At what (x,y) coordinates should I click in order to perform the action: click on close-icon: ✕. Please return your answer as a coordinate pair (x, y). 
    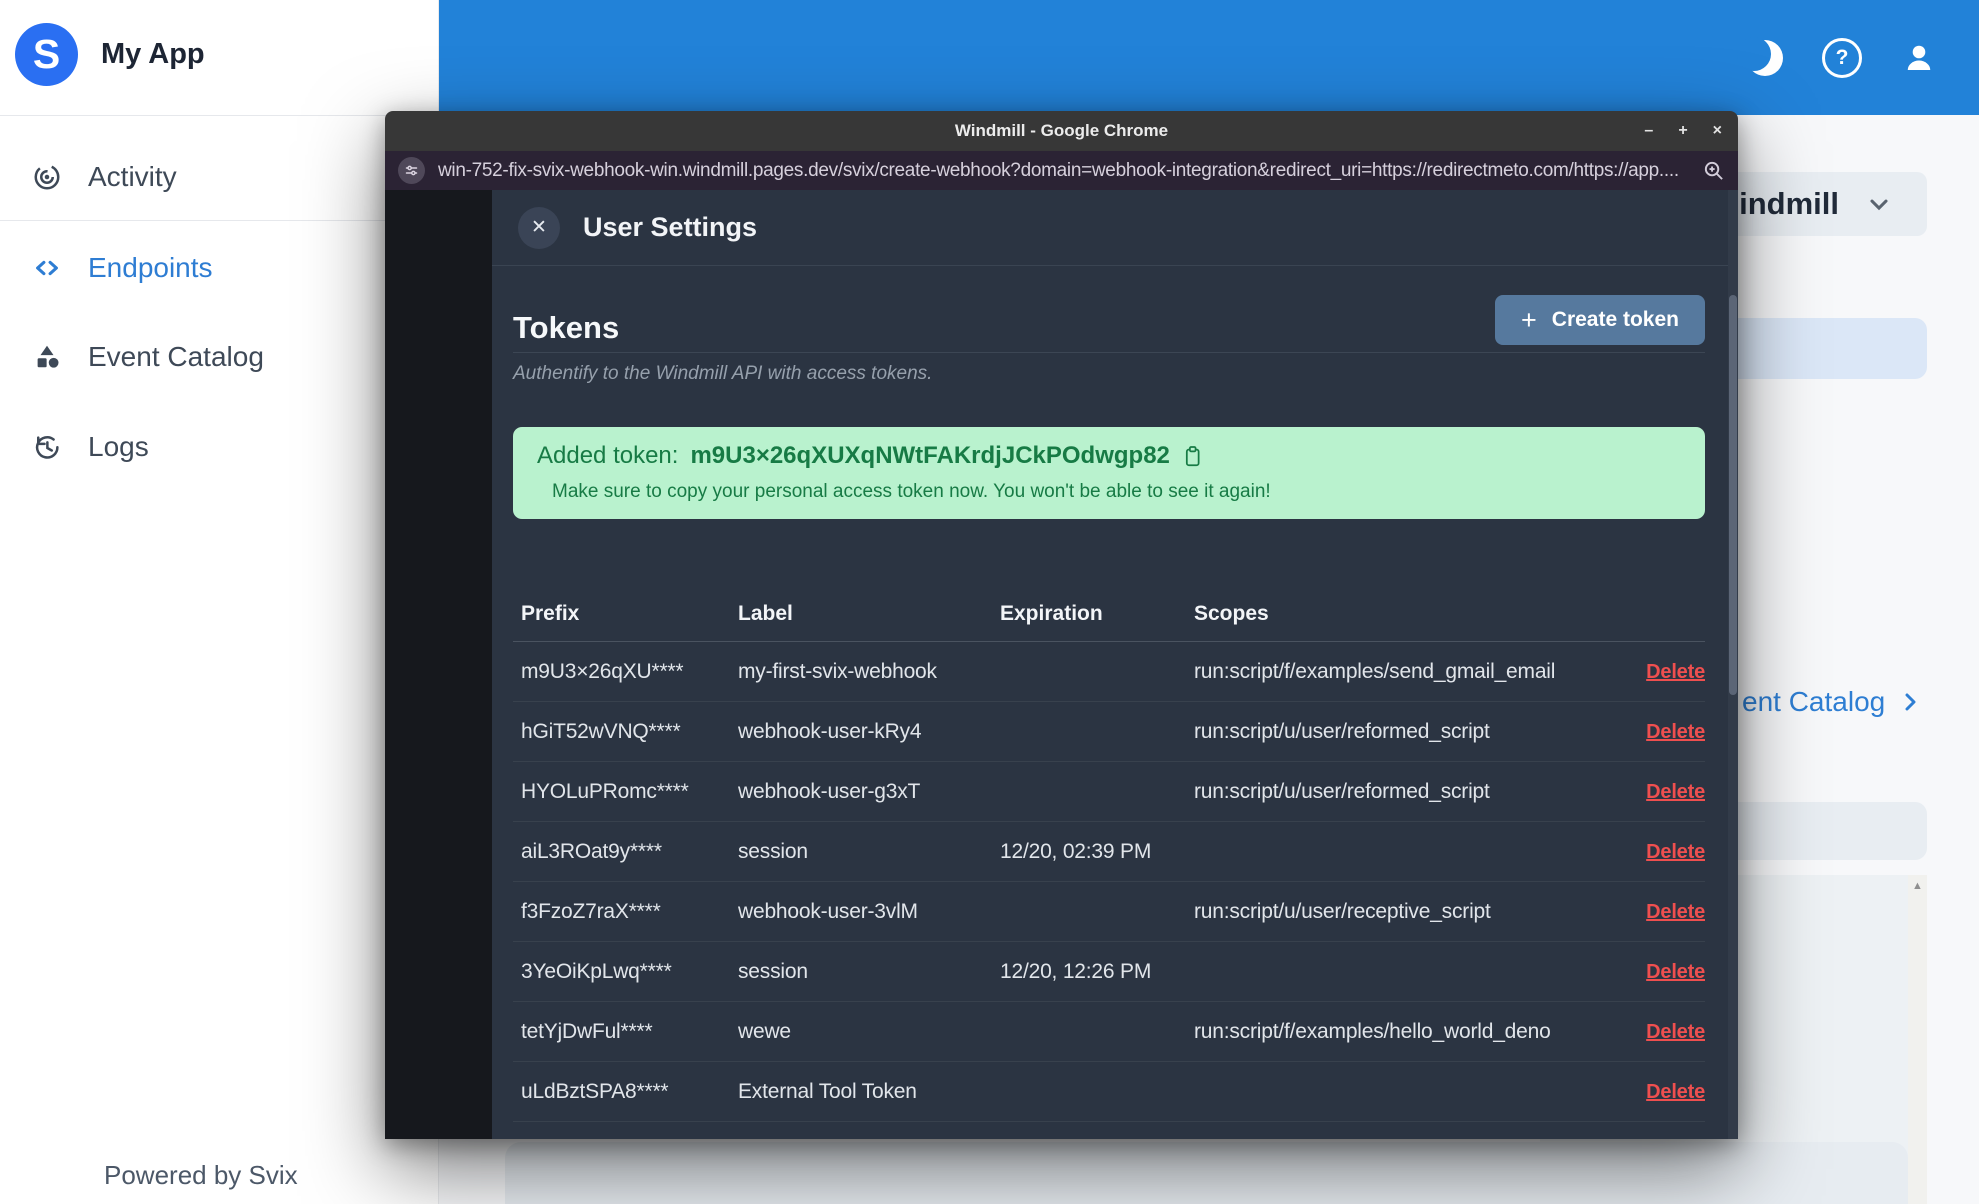
    Looking at the image, I should click on (539, 227).